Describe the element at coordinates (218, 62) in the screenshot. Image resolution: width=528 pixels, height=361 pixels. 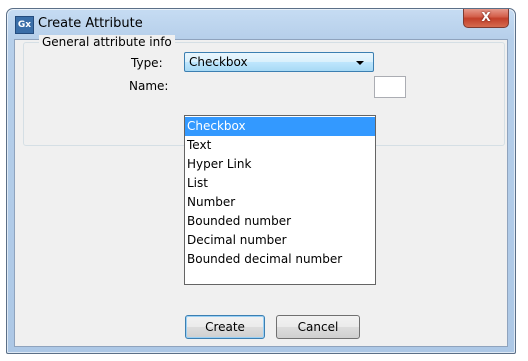
I see `type-select-value: Checkbox` at that location.